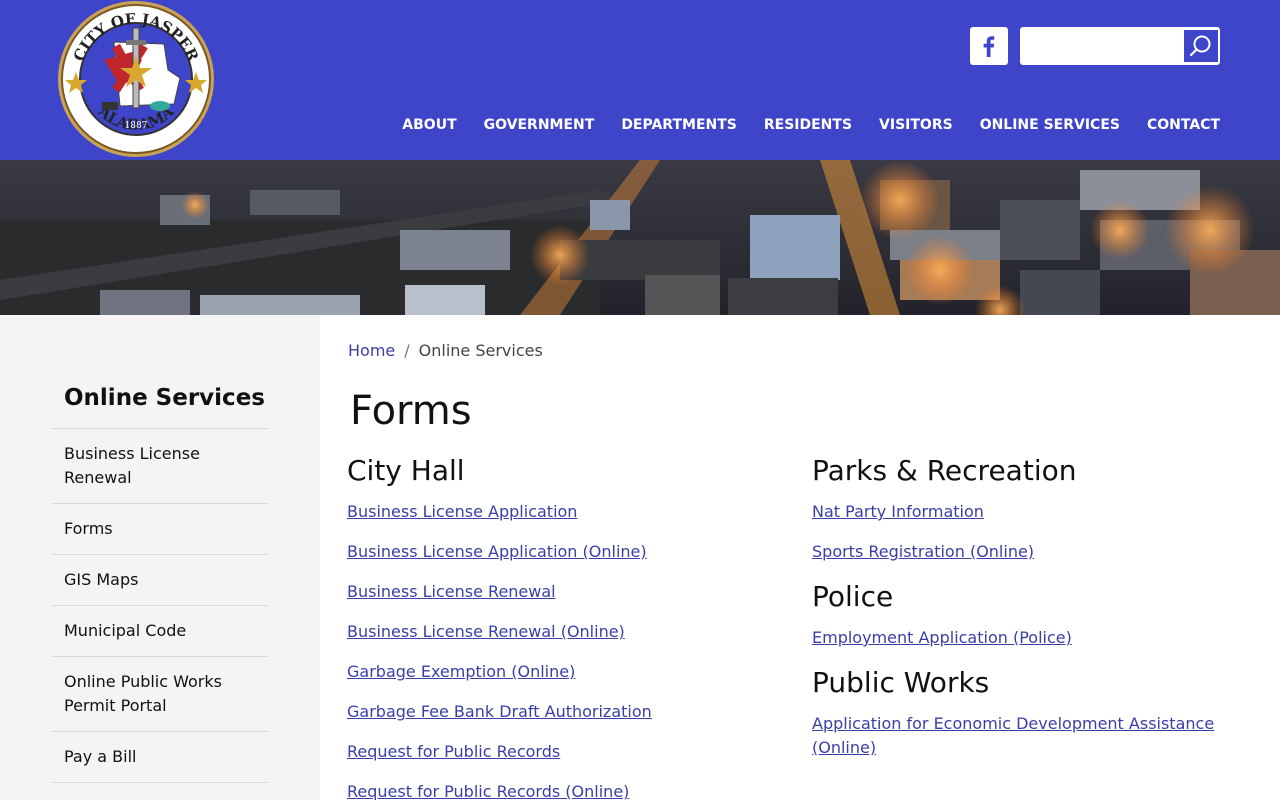  I want to click on seal-year: 1887, so click(136, 126).